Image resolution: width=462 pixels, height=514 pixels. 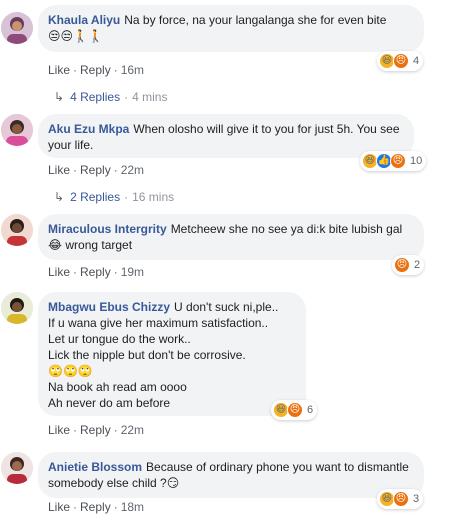 I want to click on comment-author: Miraculous Intergrity, so click(x=107, y=229).